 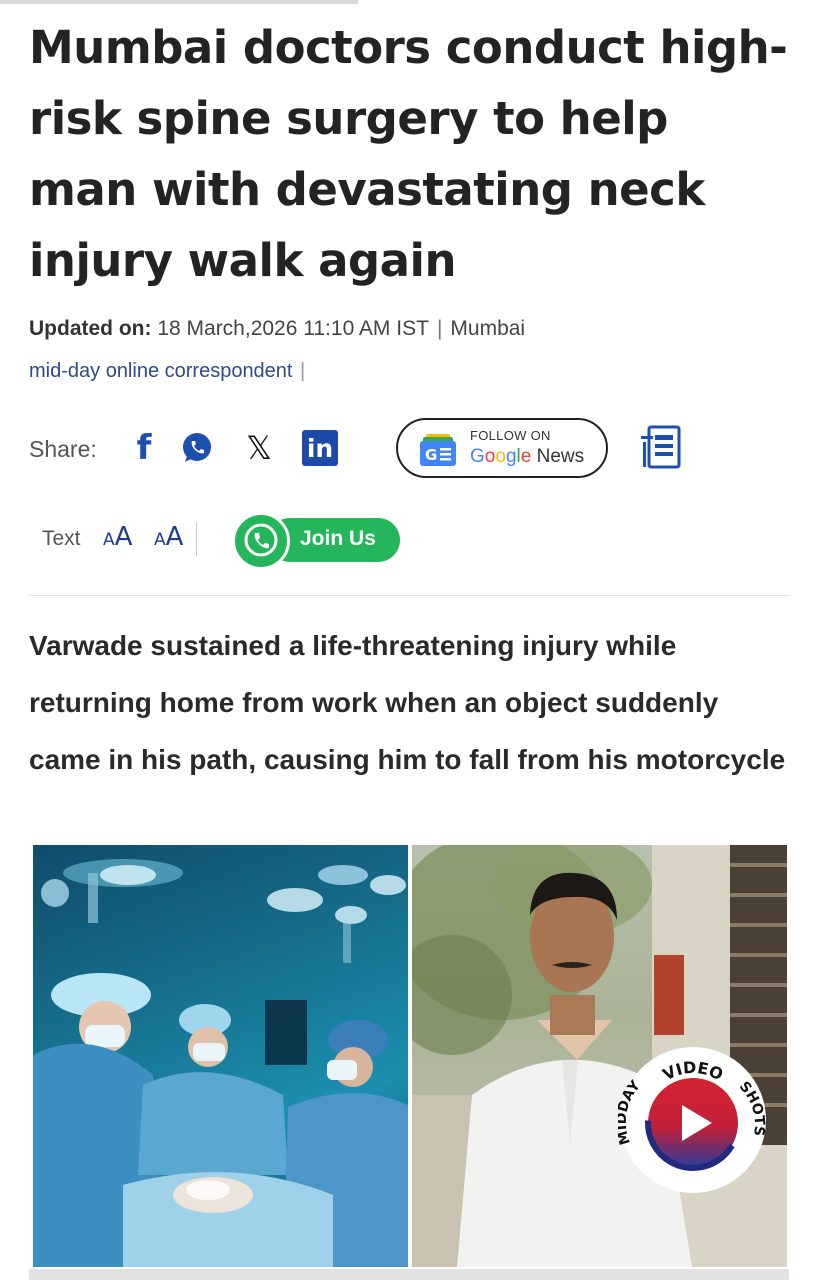 I want to click on news-feed-icon, so click(x=662, y=447).